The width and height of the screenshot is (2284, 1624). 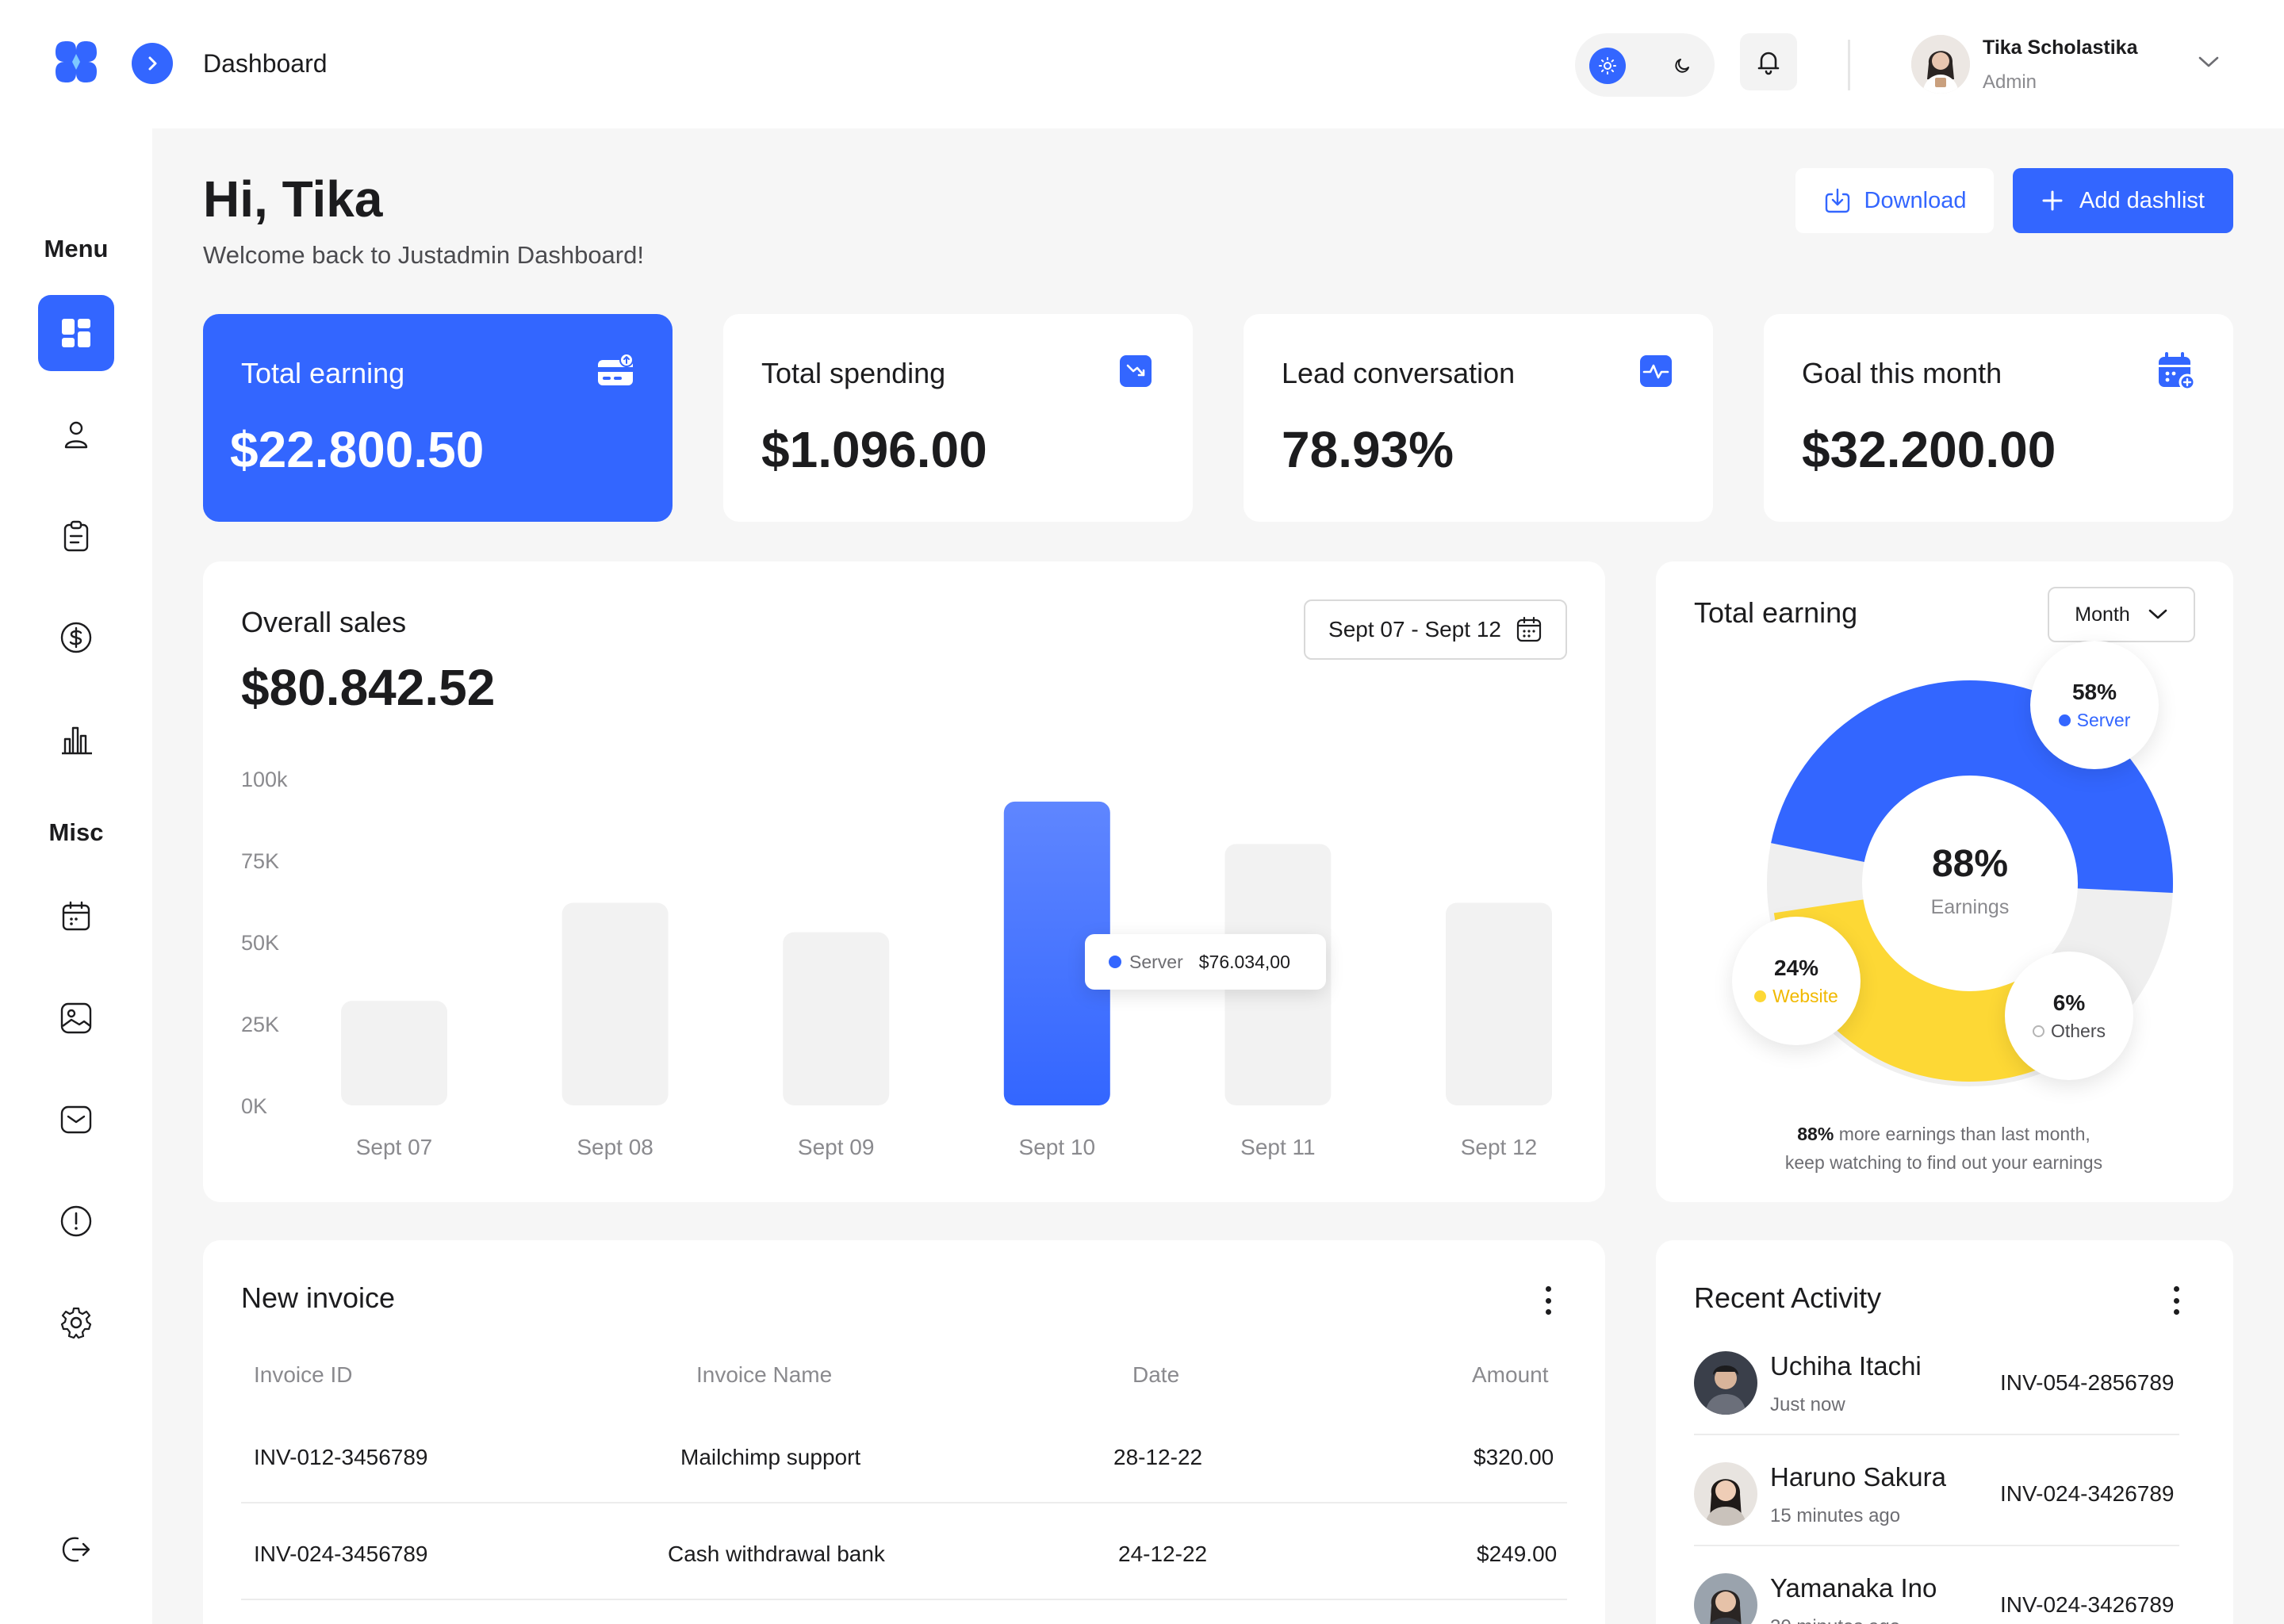 I want to click on column-header-date: Date, so click(x=1155, y=1375).